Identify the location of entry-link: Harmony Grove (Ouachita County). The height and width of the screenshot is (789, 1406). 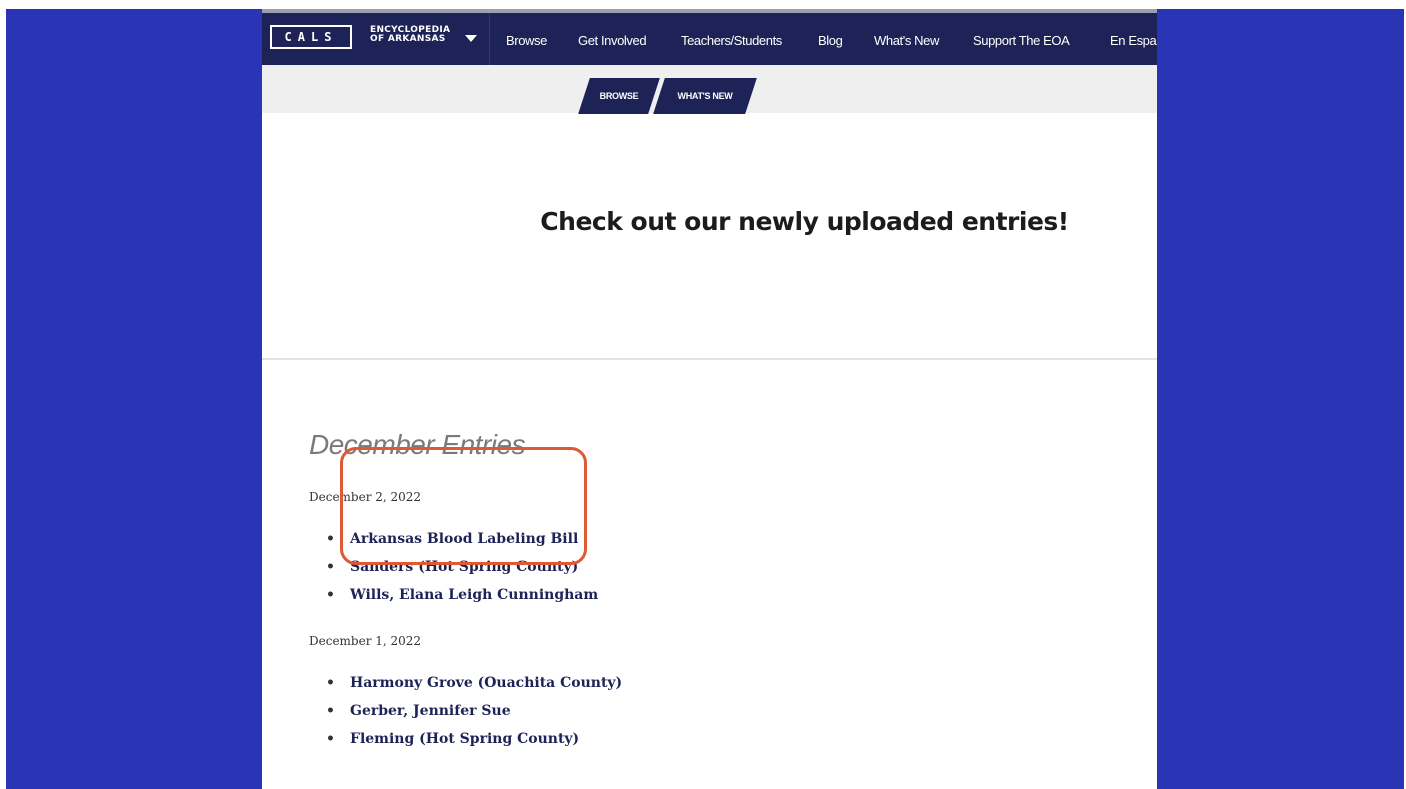
(473, 683).